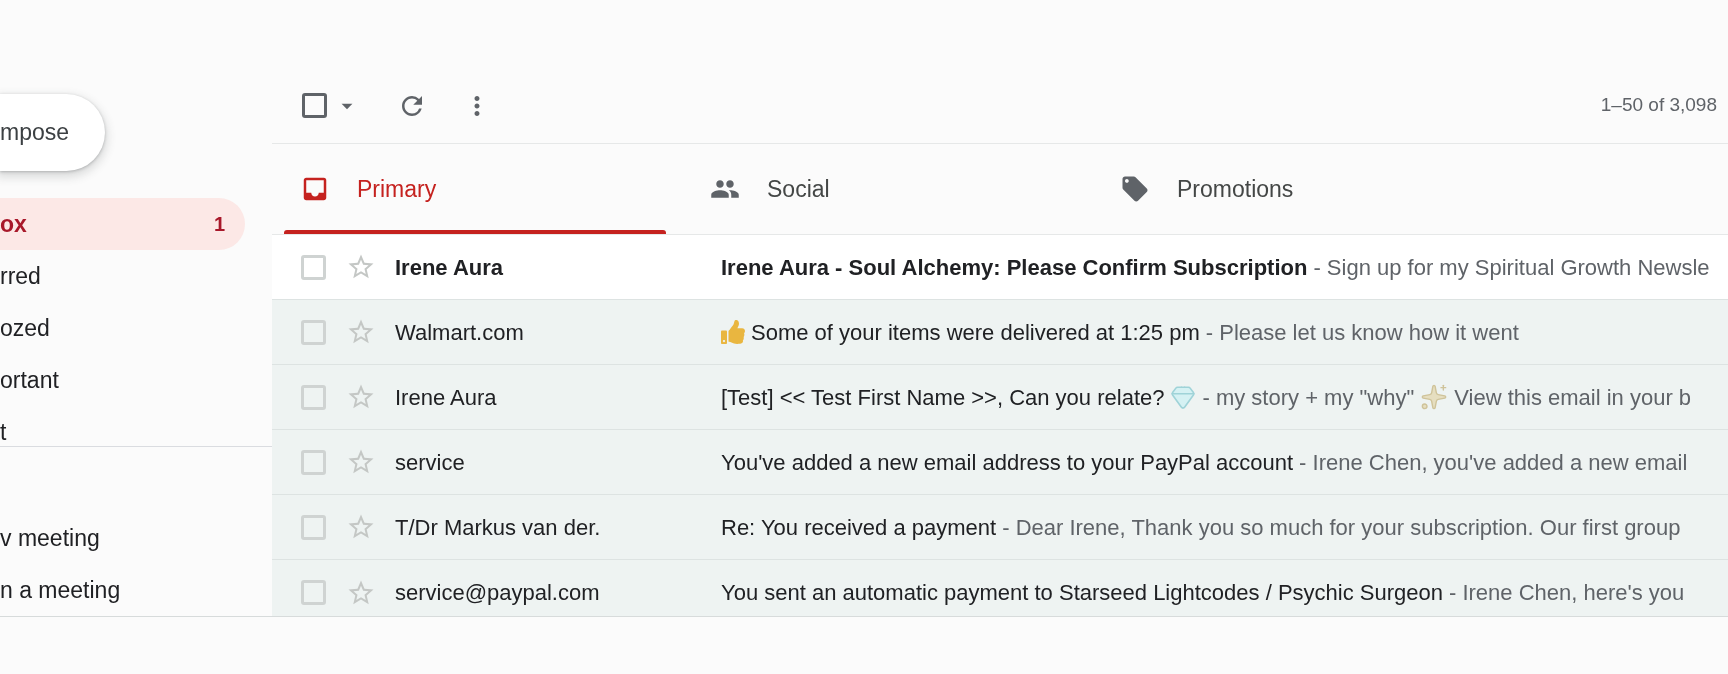 The width and height of the screenshot is (1728, 674). Describe the element at coordinates (459, 332) in the screenshot. I see `sender-name: Walmart.com` at that location.